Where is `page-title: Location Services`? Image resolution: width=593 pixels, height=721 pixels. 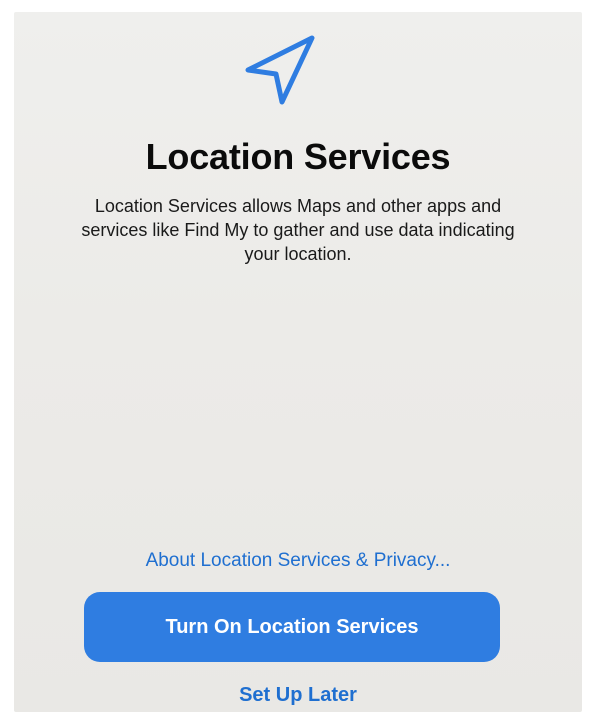 page-title: Location Services is located at coordinates (298, 156).